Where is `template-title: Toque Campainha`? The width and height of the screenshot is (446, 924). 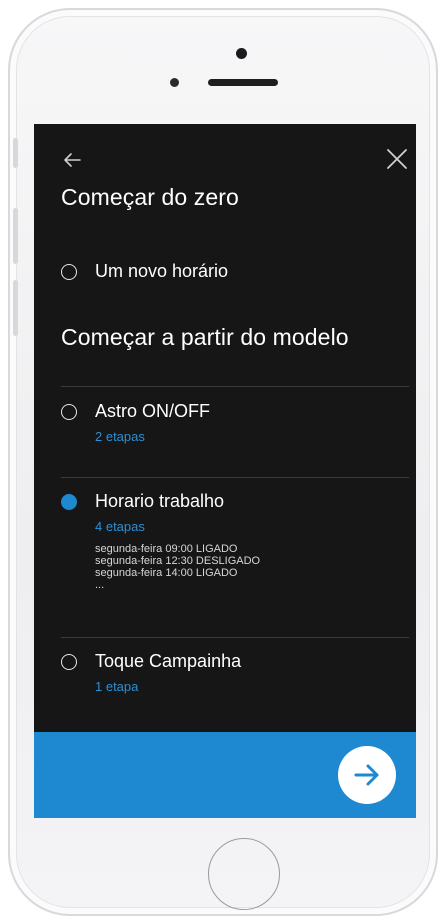 template-title: Toque Campainha is located at coordinates (168, 661).